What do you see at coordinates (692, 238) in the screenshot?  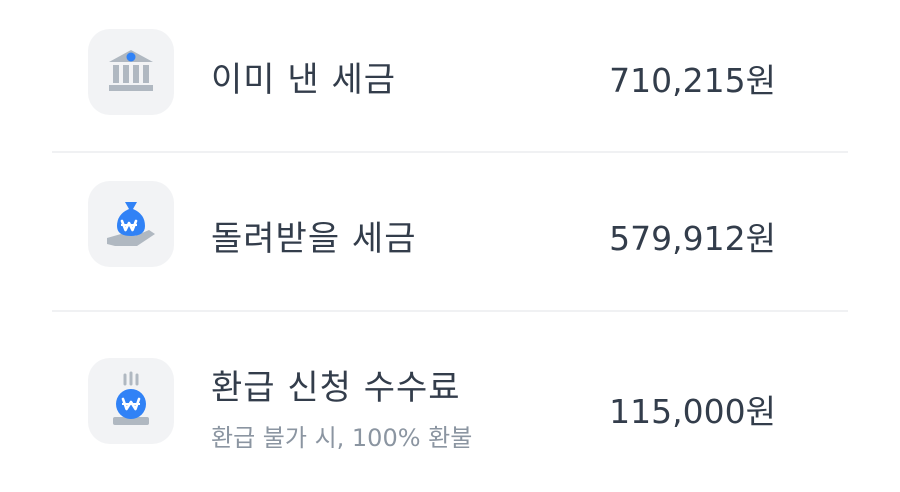 I see `item-amount: 579,912원` at bounding box center [692, 238].